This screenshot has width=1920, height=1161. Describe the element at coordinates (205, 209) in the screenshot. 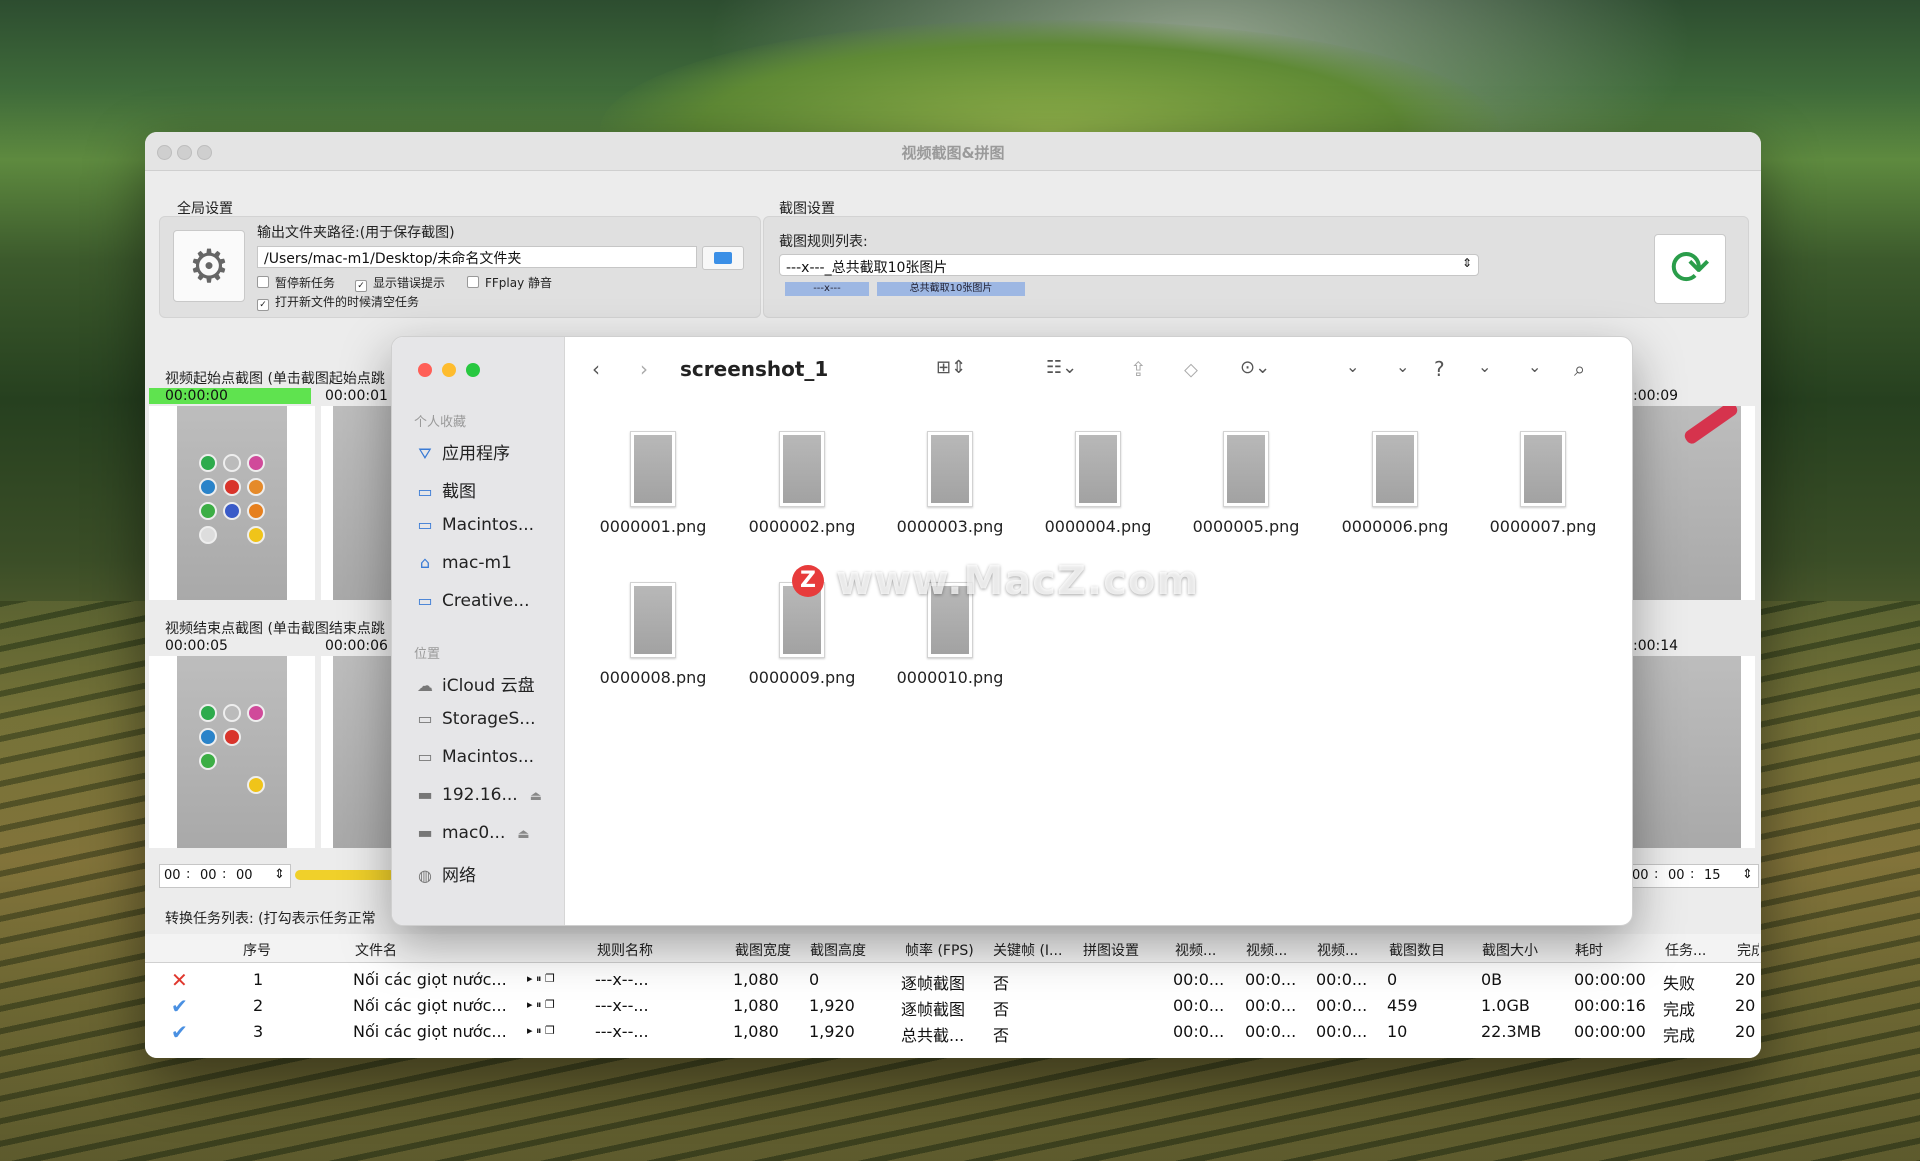

I see `global-settings-label: 全局设置` at that location.